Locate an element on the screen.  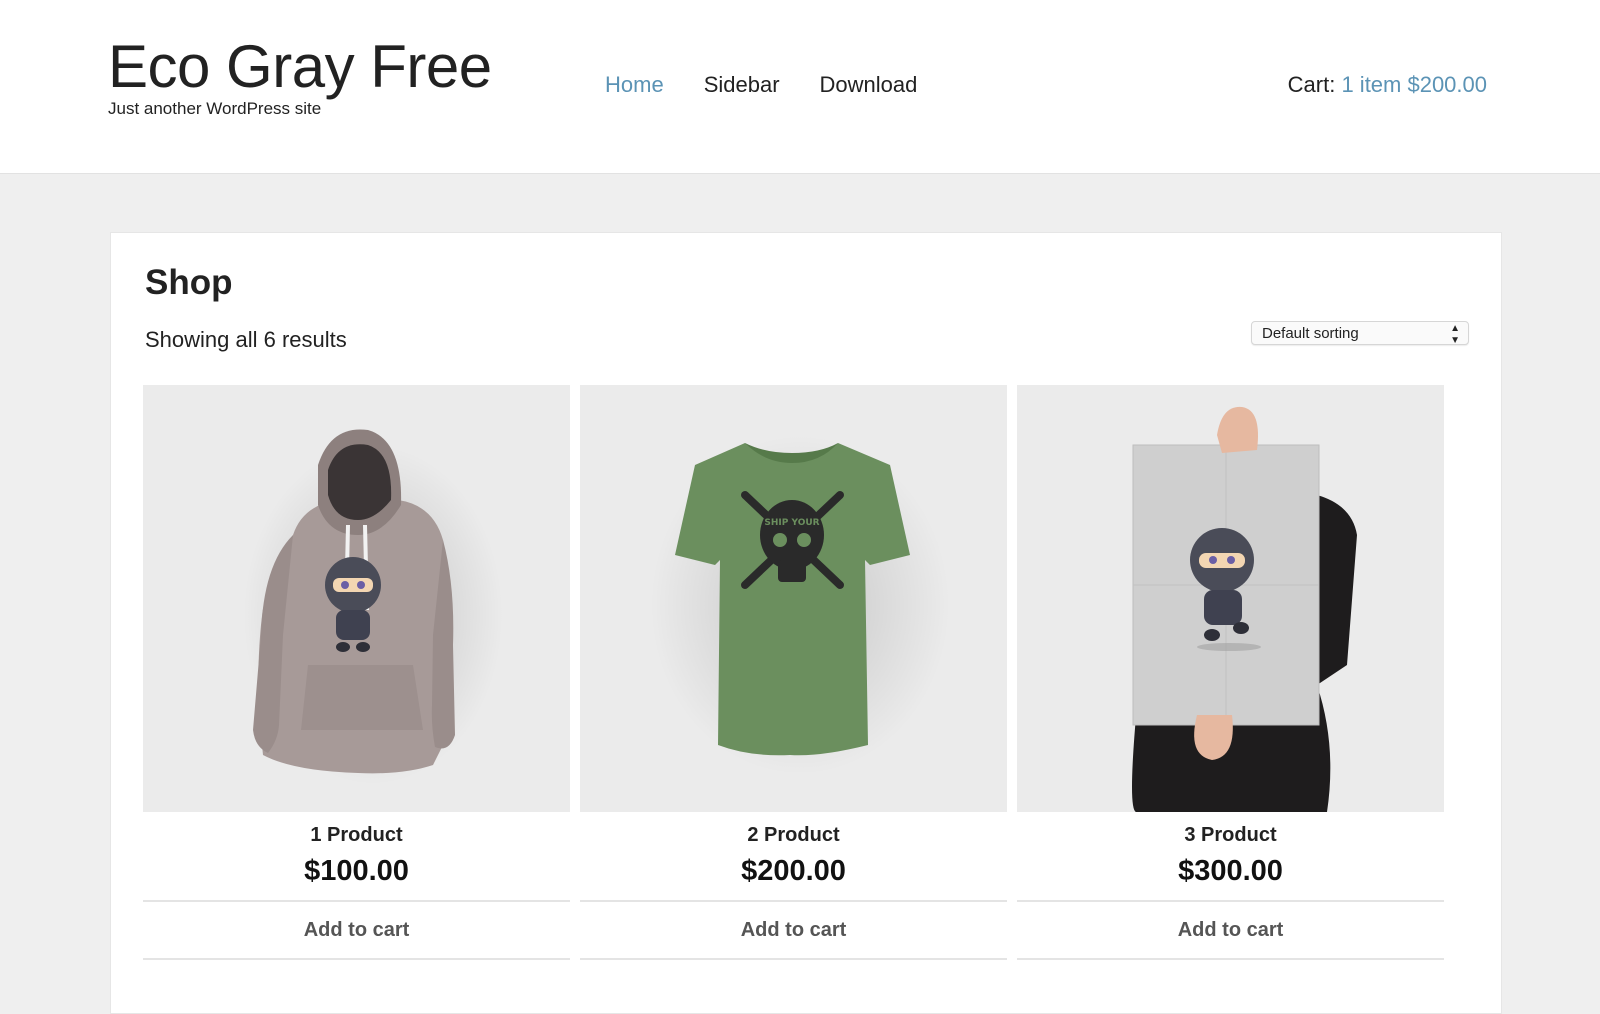
page-title: Shop is located at coordinates (189, 282).